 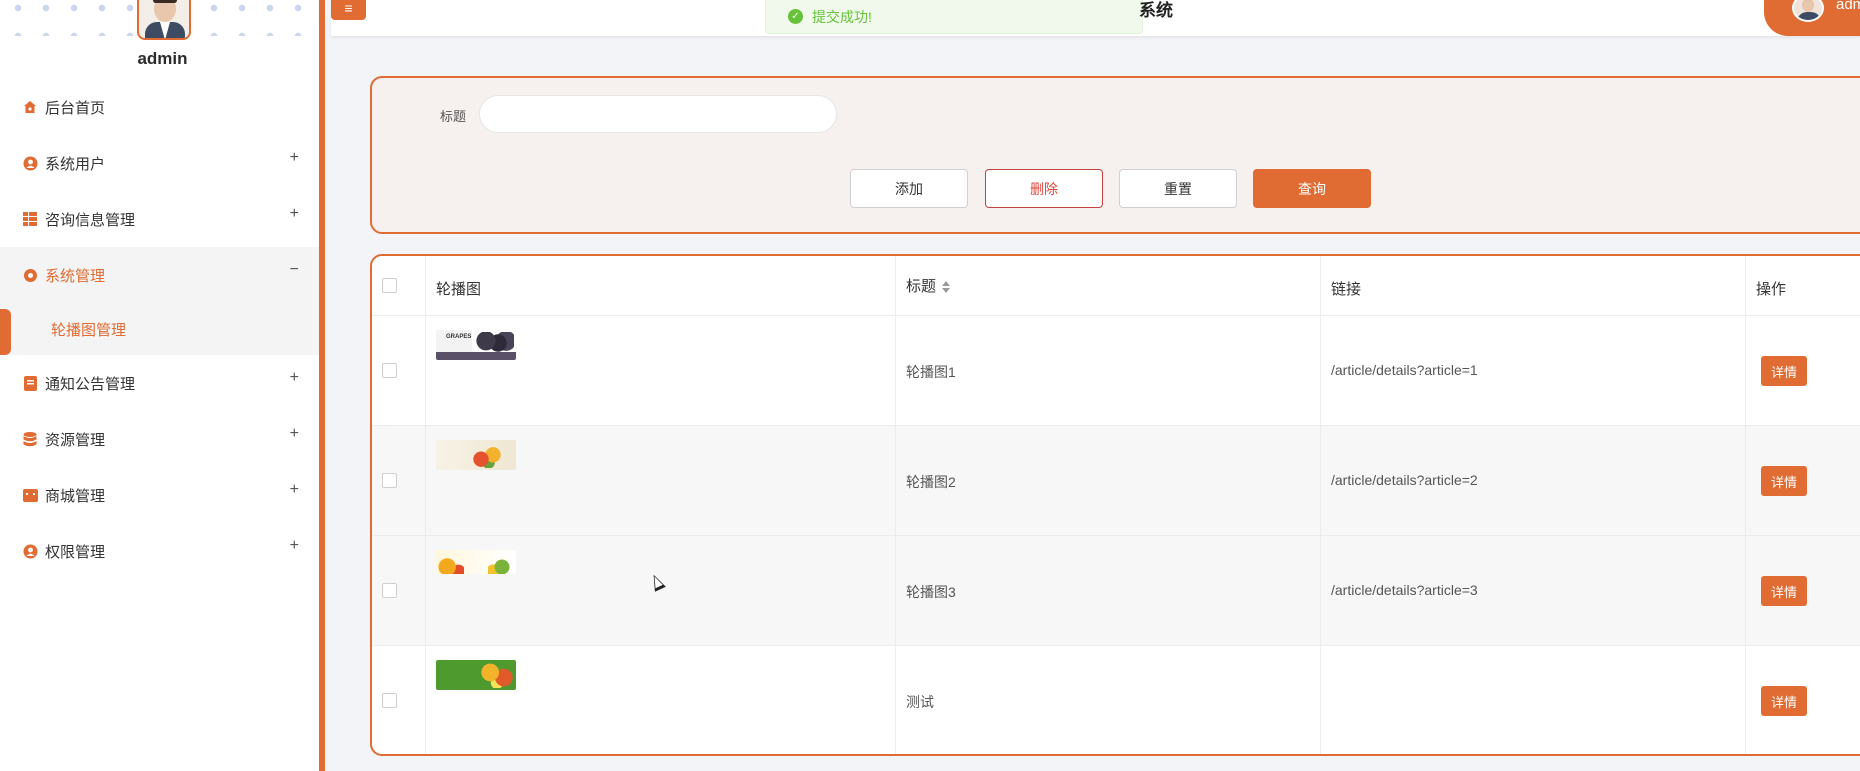 What do you see at coordinates (389, 285) in the screenshot?
I see `select-all-checkbox` at bounding box center [389, 285].